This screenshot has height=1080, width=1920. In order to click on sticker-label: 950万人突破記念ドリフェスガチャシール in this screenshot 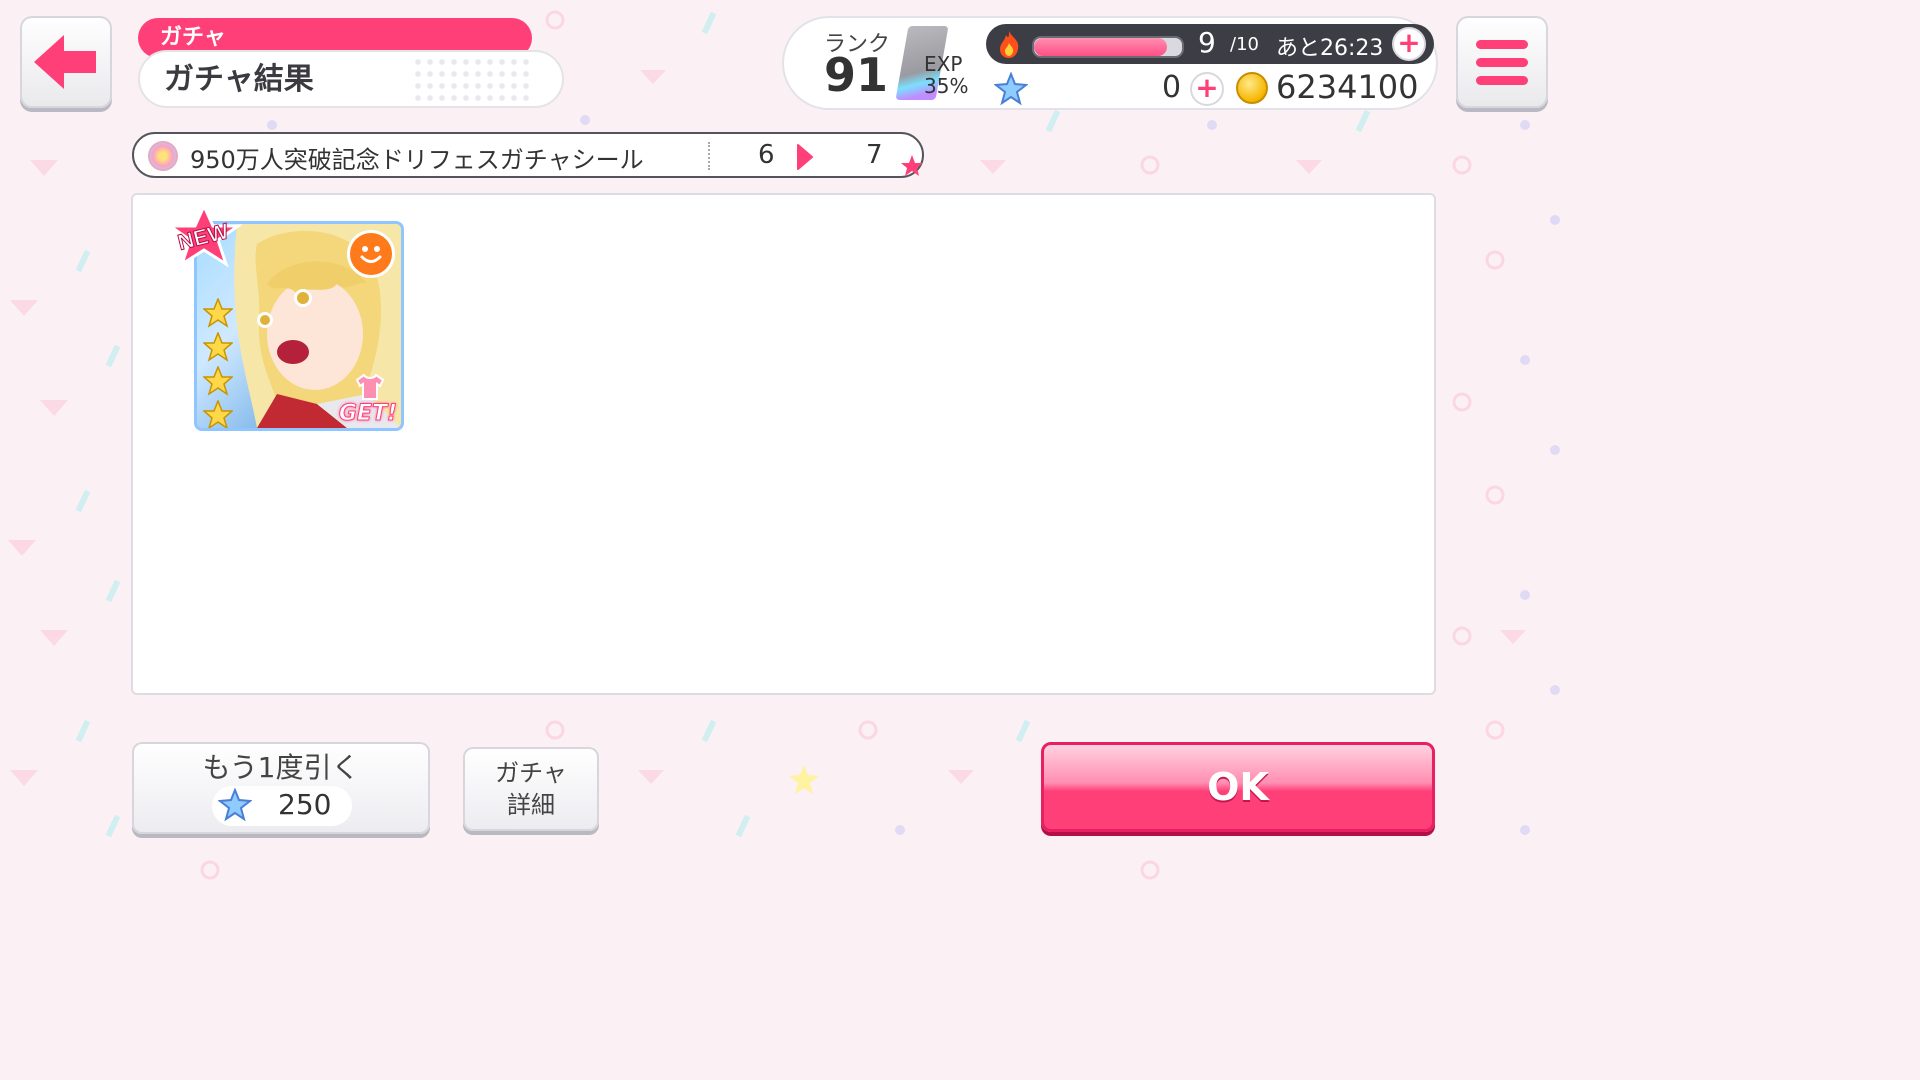, I will do `click(417, 160)`.